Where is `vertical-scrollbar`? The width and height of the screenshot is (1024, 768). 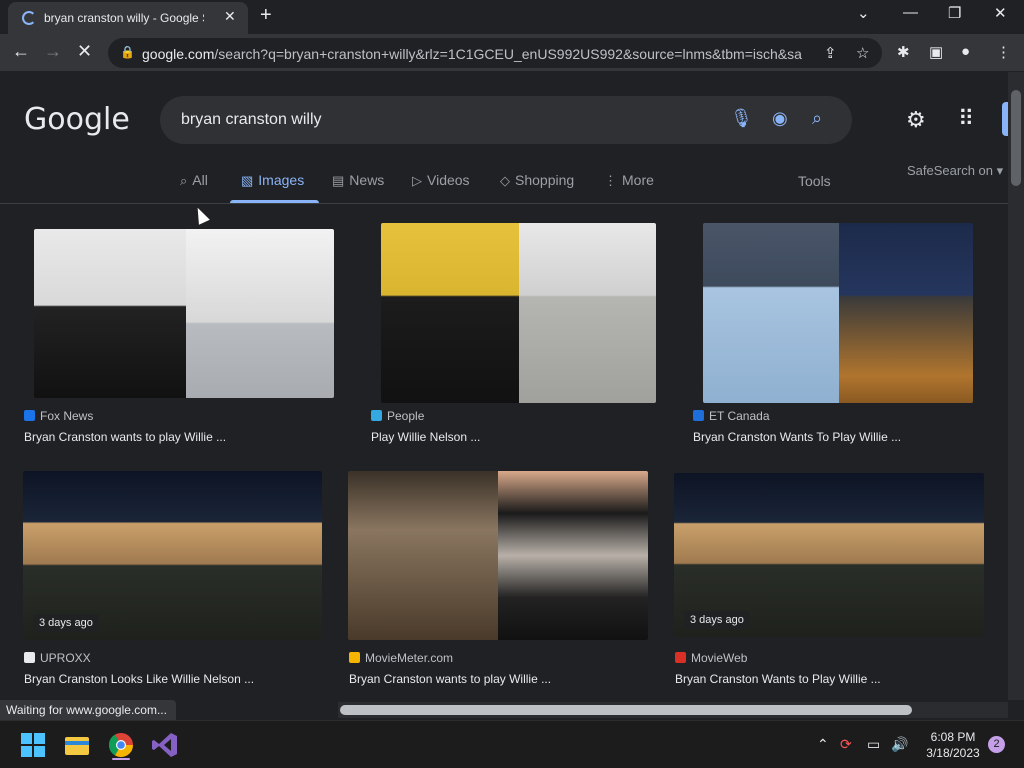
vertical-scrollbar is located at coordinates (1016, 386).